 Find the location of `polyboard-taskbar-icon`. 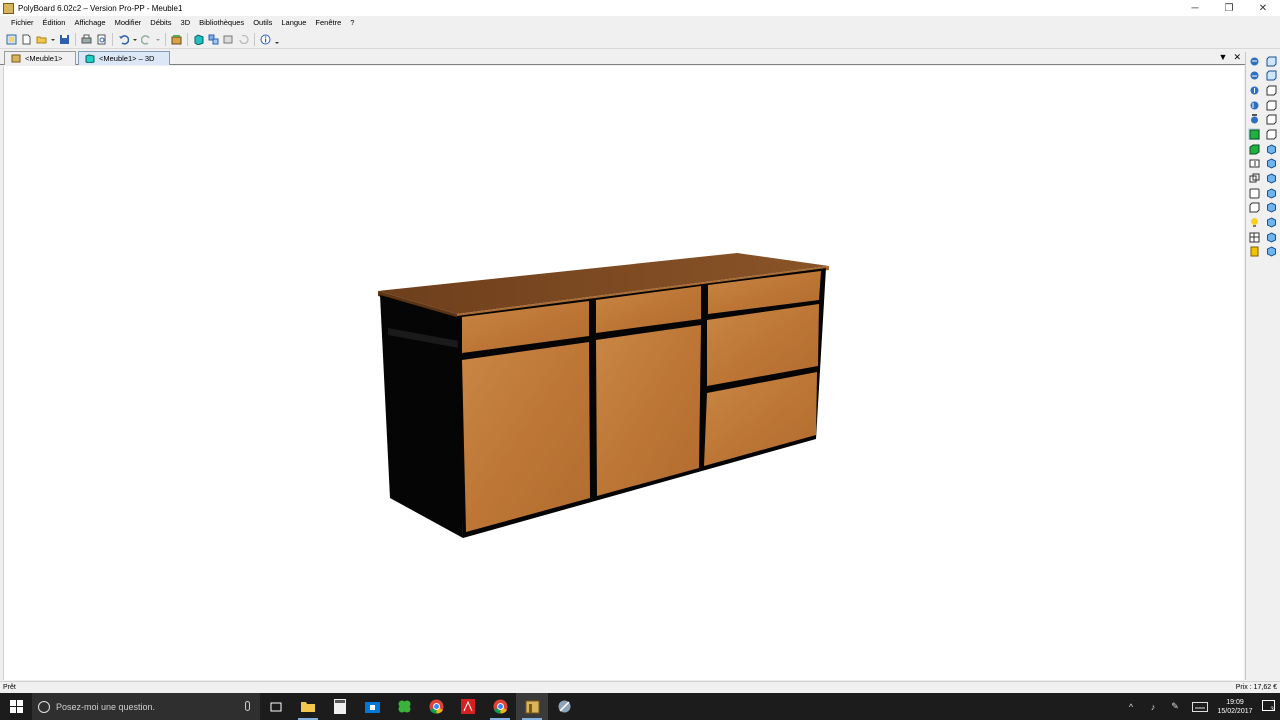

polyboard-taskbar-icon is located at coordinates (532, 706).